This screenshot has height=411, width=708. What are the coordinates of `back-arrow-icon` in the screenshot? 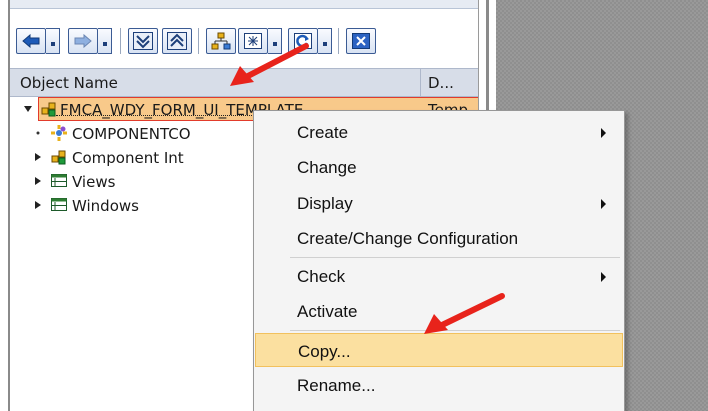 It's located at (31, 41).